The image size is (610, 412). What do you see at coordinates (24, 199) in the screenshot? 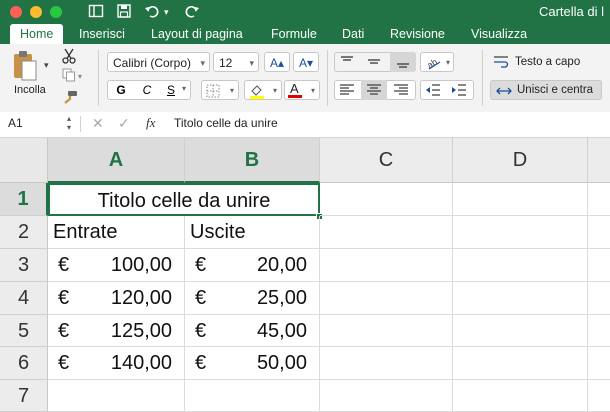
I see `row-header-1: 1` at bounding box center [24, 199].